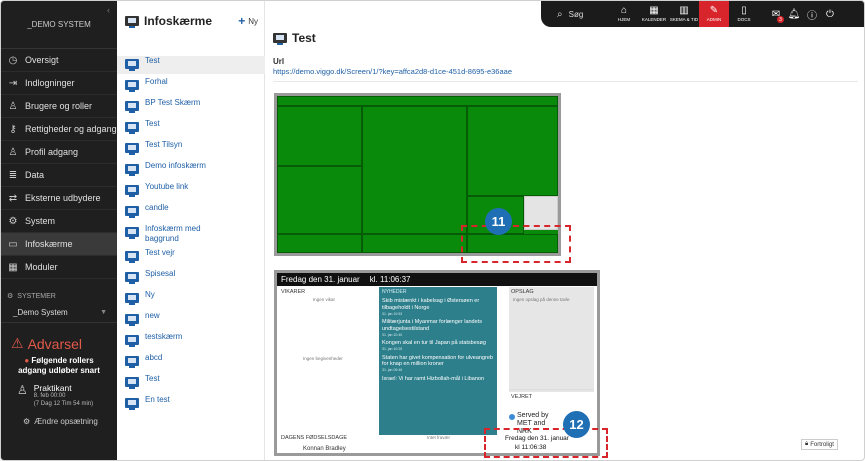  I want to click on list-item: Demo infoskærm, so click(191, 170).